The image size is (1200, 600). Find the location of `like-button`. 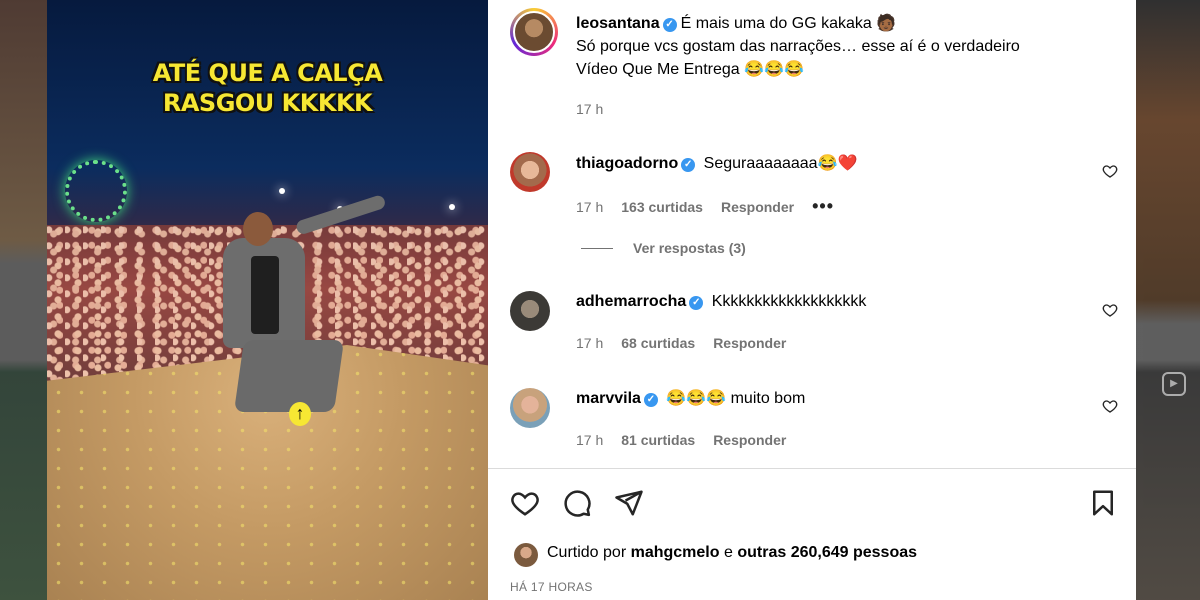

like-button is located at coordinates (525, 503).